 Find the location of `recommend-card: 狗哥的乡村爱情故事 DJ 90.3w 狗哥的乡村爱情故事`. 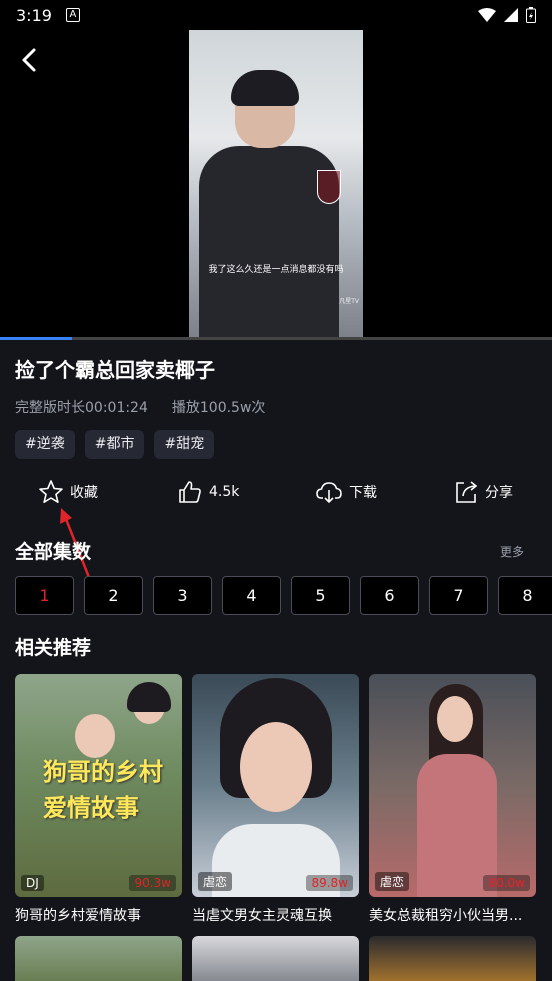

recommend-card: 狗哥的乡村爱情故事 DJ 90.3w 狗哥的乡村爱情故事 is located at coordinates (98, 799).